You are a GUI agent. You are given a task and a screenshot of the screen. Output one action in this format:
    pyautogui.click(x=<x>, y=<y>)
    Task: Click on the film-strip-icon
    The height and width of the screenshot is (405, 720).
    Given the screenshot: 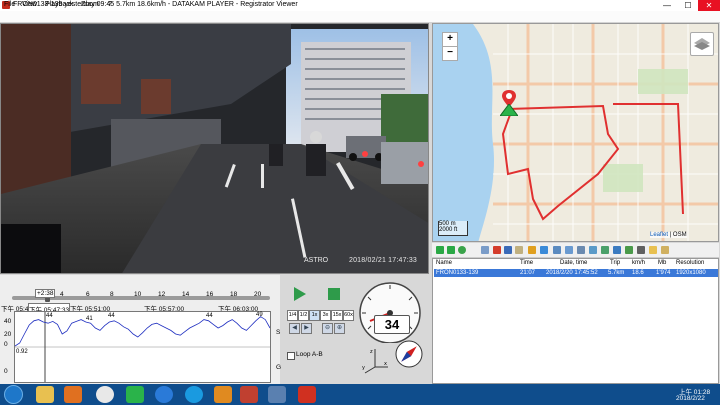 What is the action you would take?
    pyautogui.click(x=641, y=250)
    